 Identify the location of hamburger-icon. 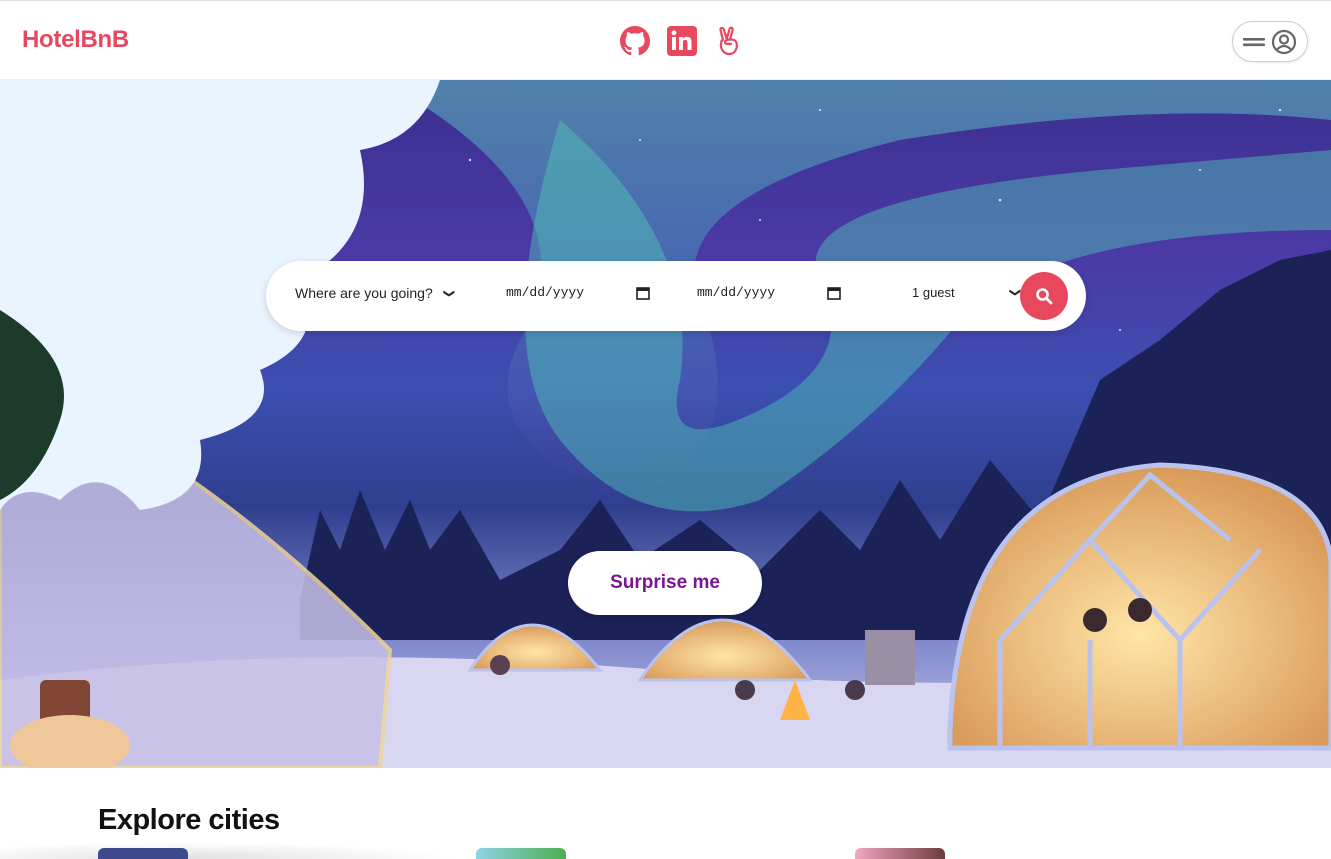
(1254, 41).